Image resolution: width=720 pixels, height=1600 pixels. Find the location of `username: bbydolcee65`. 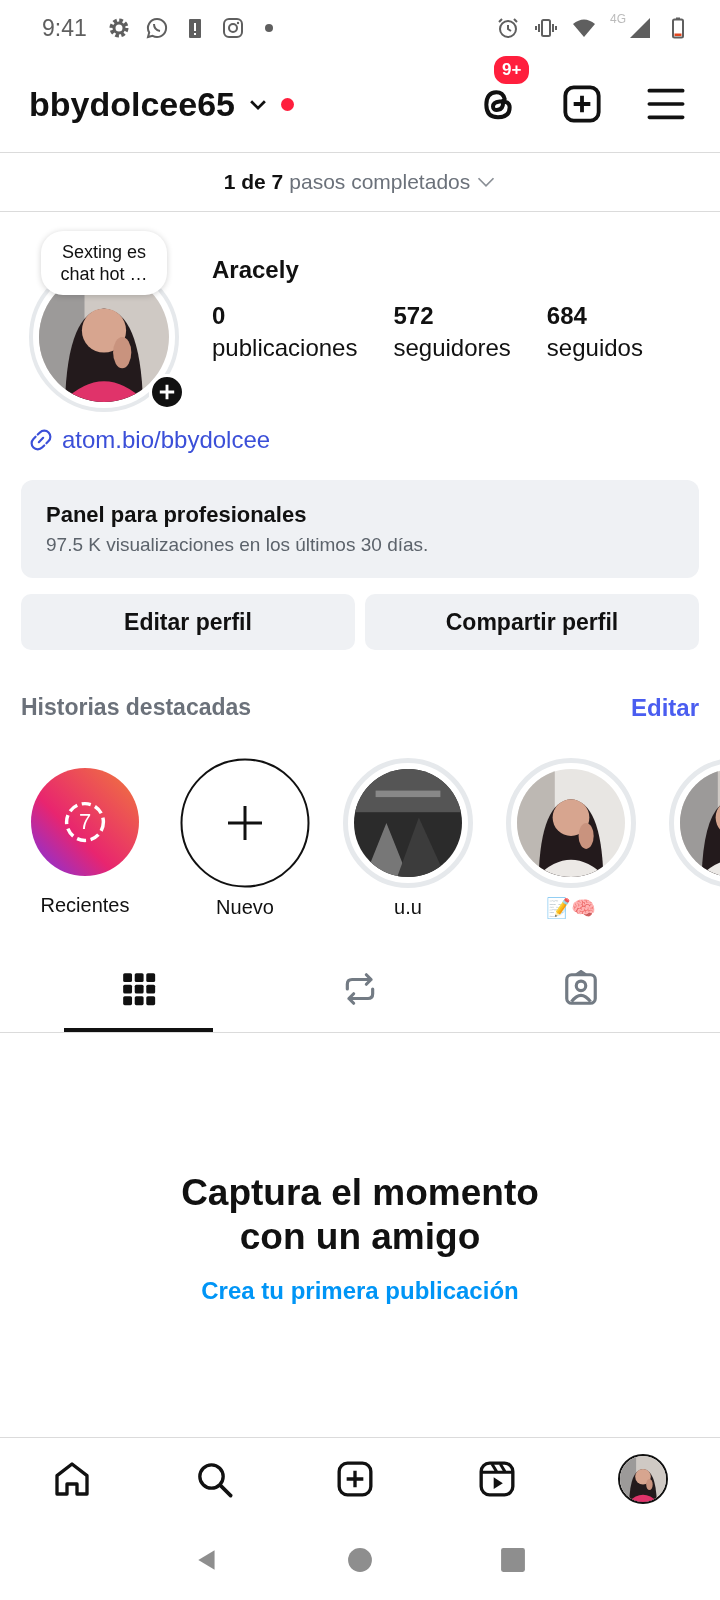

username: bbydolcee65 is located at coordinates (132, 104).